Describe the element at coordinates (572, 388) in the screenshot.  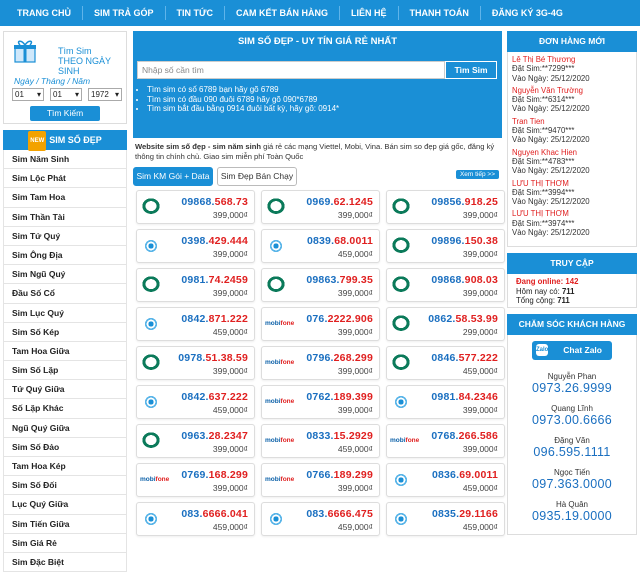
I see `contact-phone: 0973.26.9999` at that location.